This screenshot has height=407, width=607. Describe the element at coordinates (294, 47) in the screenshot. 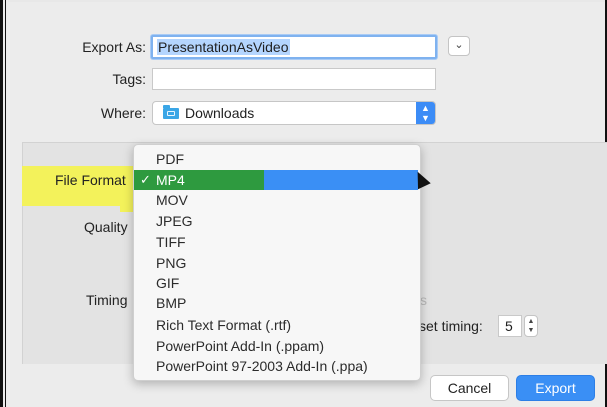

I see `export-as-input: PresentationAsVideo` at that location.